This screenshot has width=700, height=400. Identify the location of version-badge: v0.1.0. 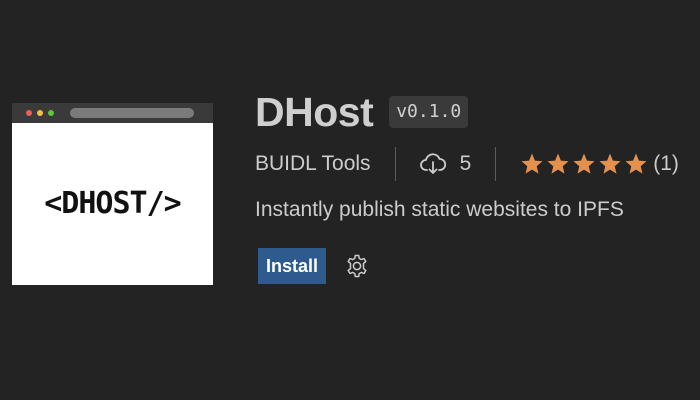
(429, 112).